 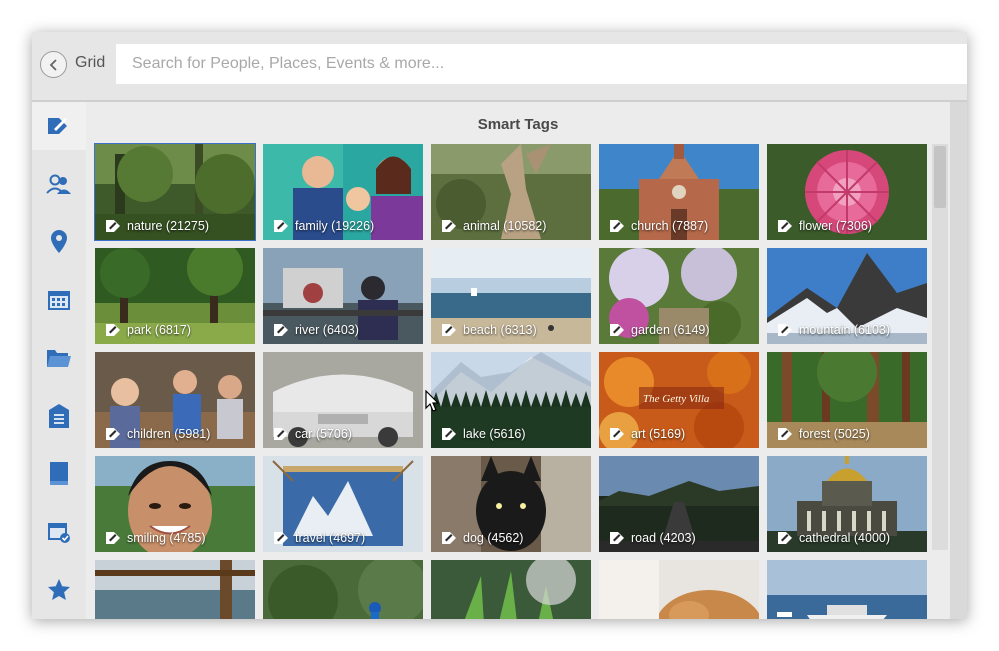 I want to click on calendar-check-icon, so click(x=59, y=533).